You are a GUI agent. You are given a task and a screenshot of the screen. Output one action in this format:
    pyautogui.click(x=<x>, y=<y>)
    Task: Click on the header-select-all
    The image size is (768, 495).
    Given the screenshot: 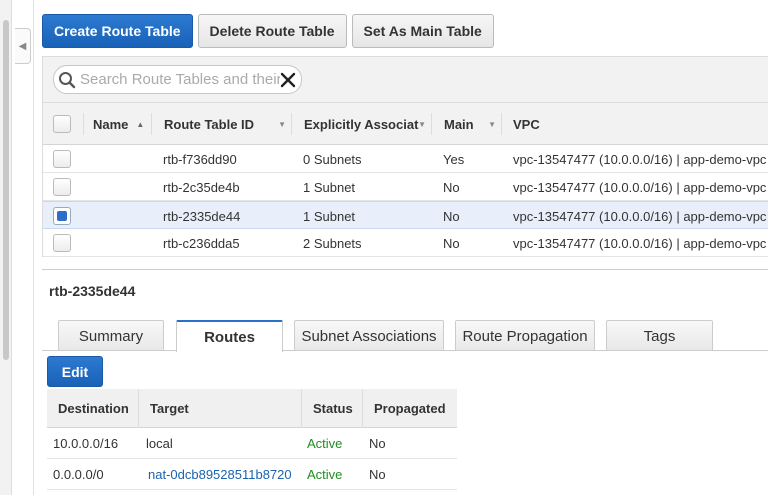 What is the action you would take?
    pyautogui.click(x=68, y=124)
    